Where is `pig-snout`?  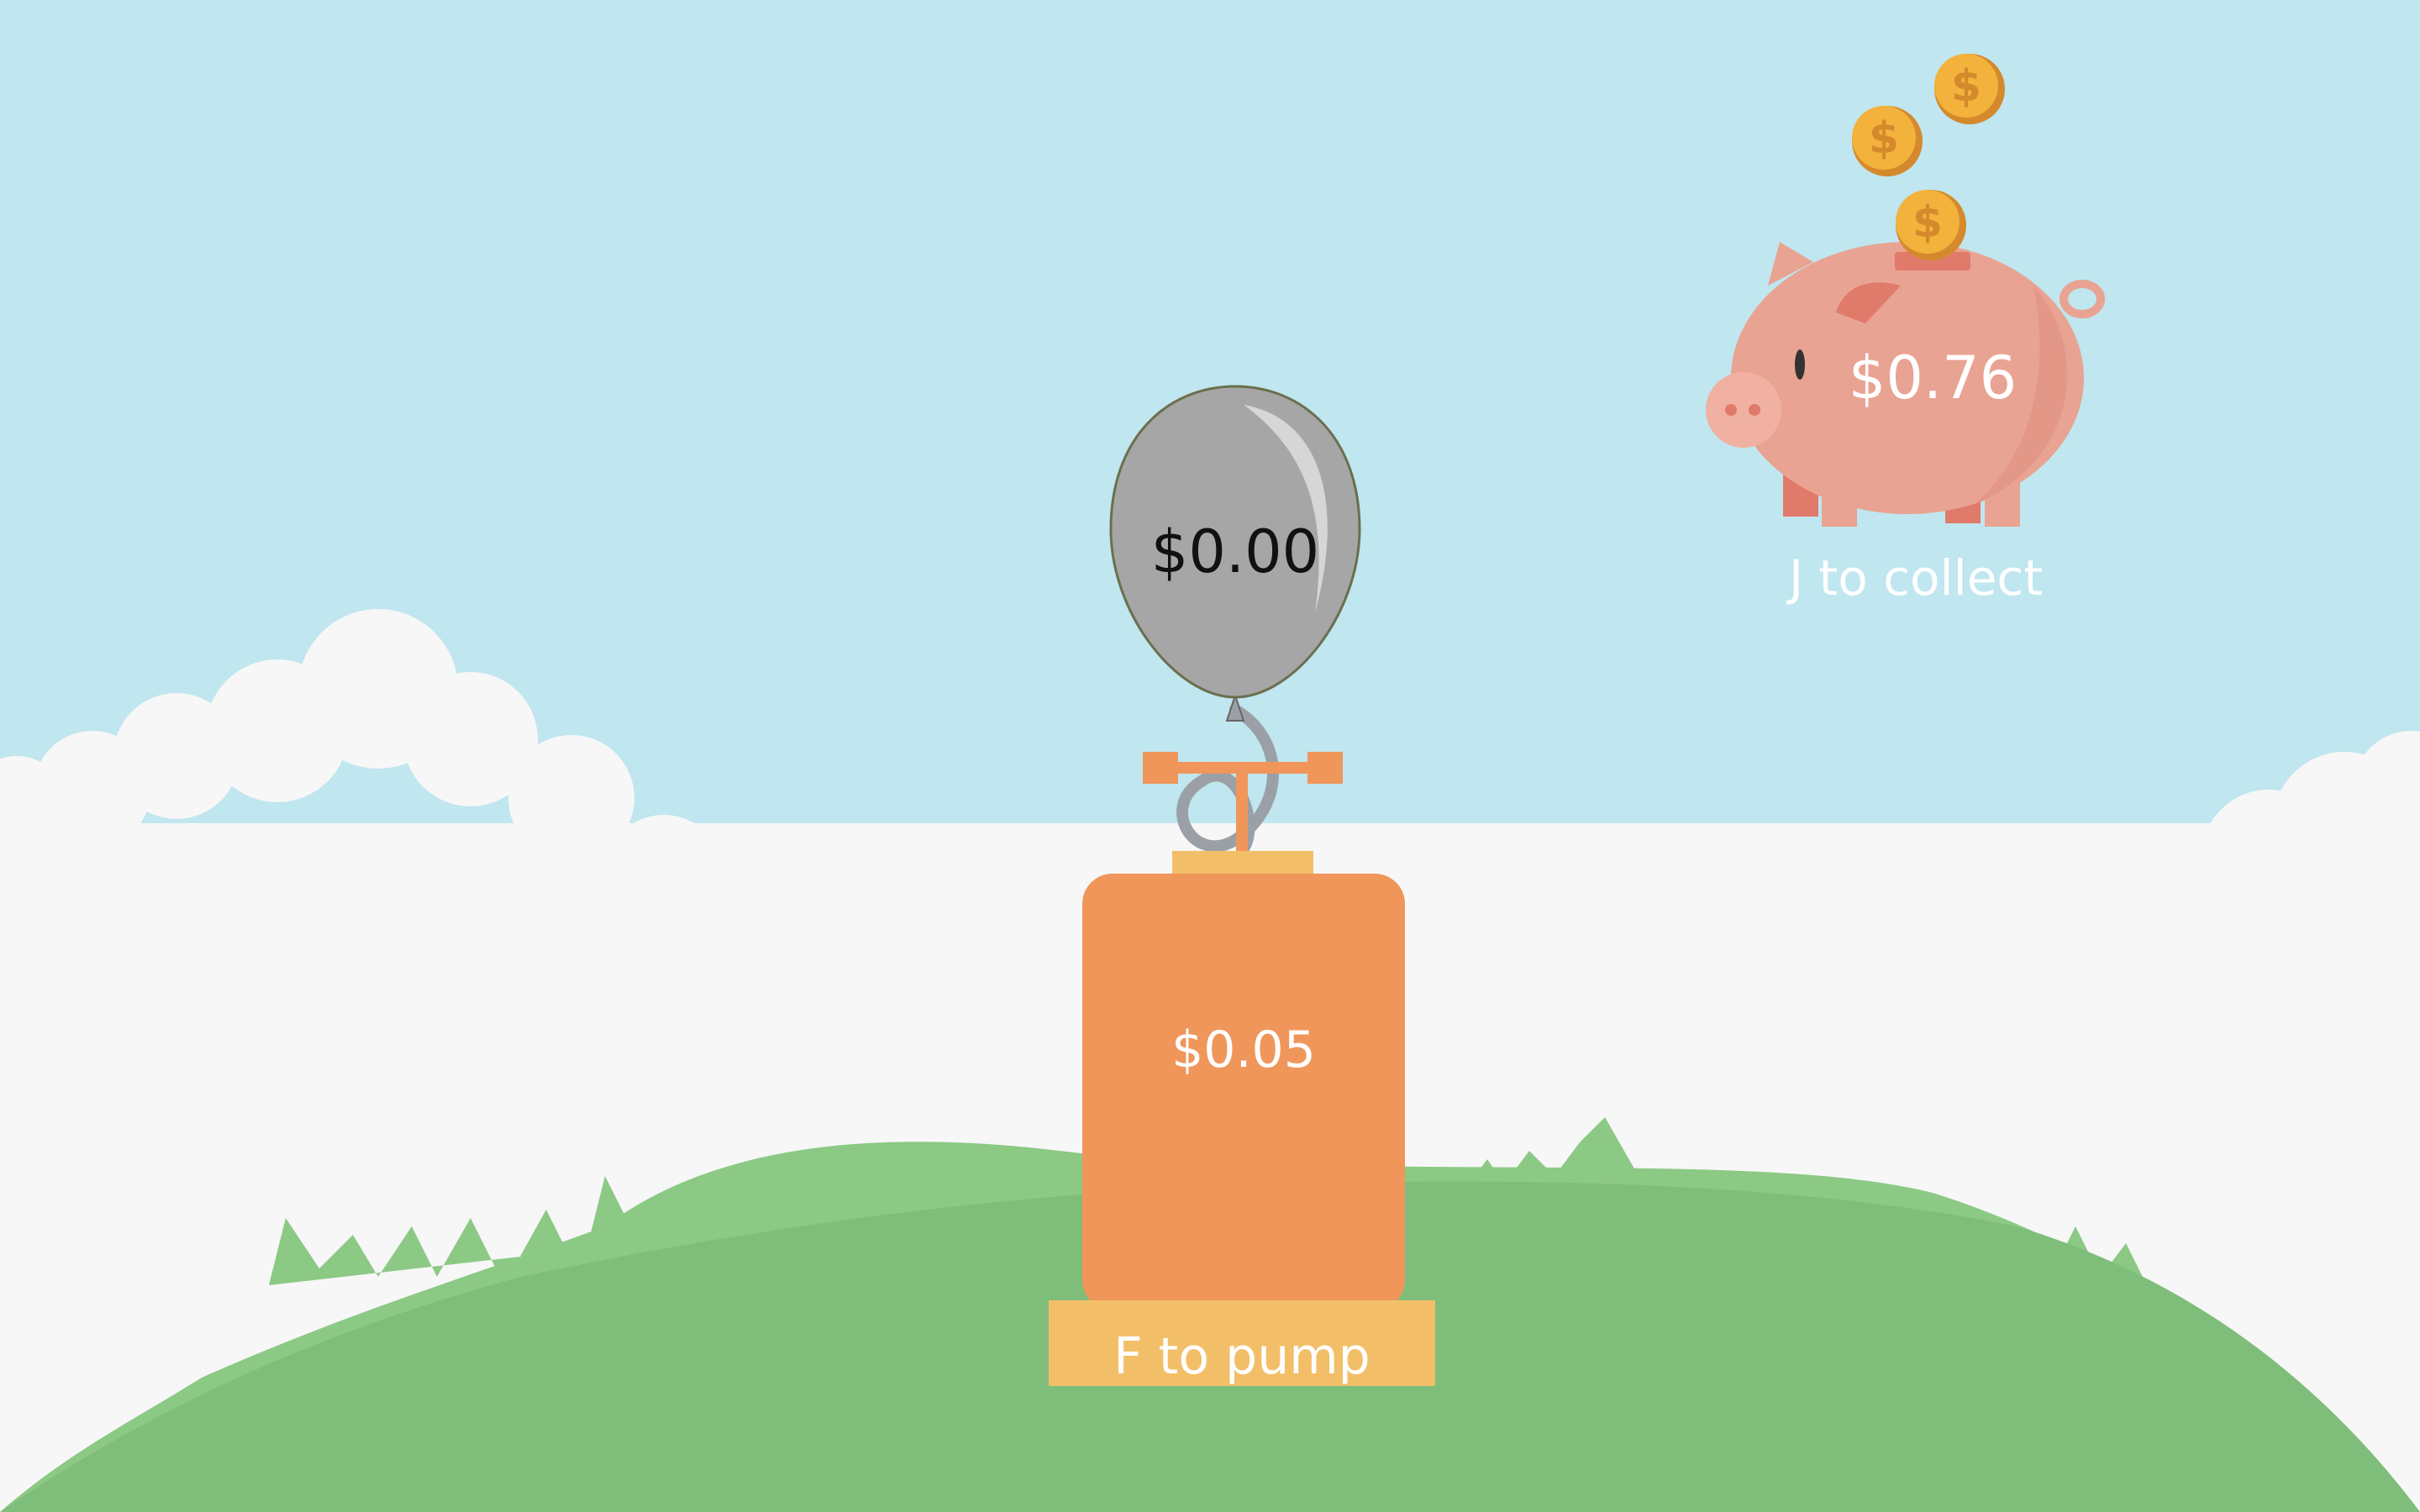
pig-snout is located at coordinates (1743, 410).